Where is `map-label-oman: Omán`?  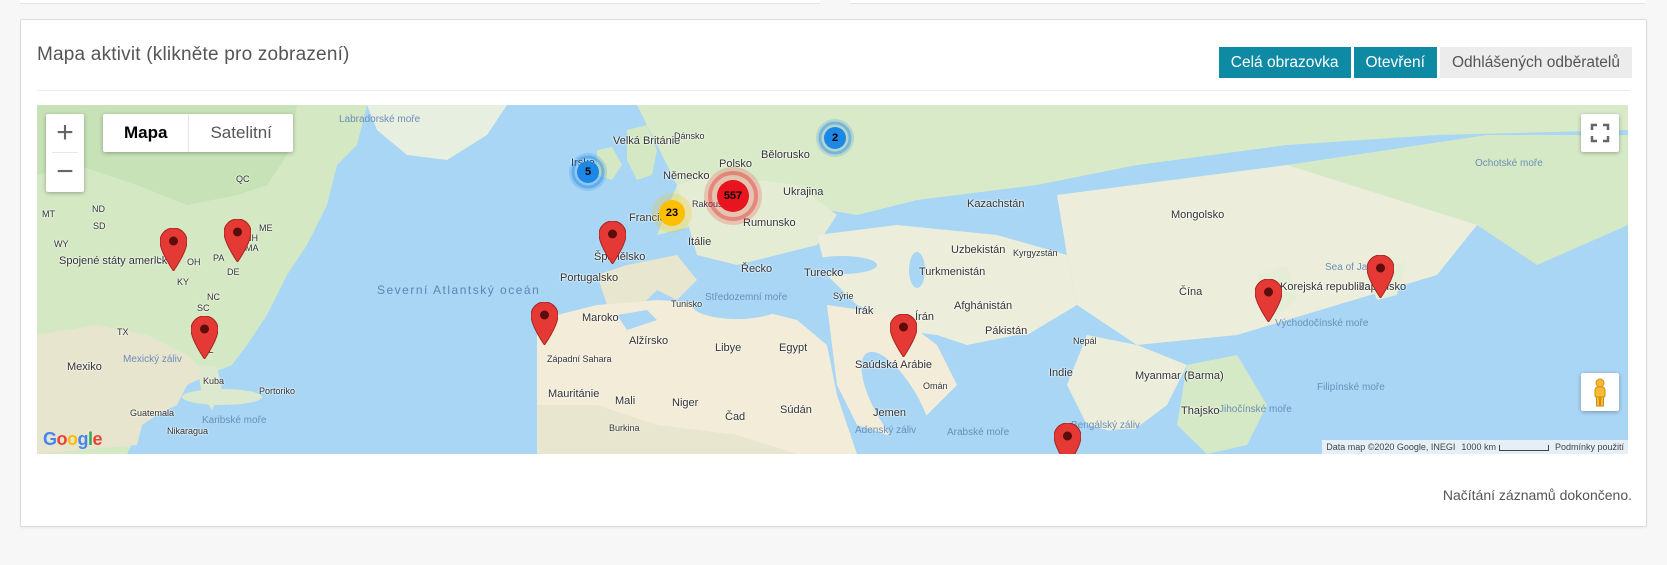
map-label-oman: Omán is located at coordinates (935, 386).